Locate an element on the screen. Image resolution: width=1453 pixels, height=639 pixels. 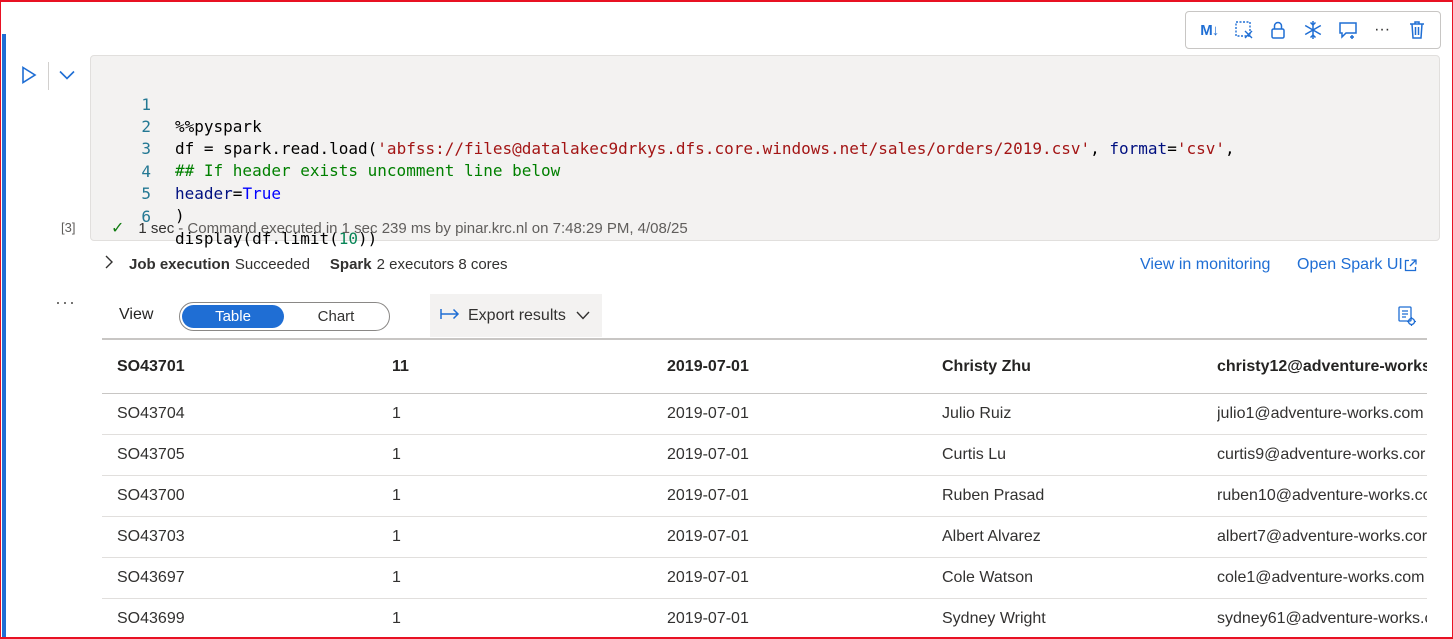
external-link-icon is located at coordinates (1410, 264).